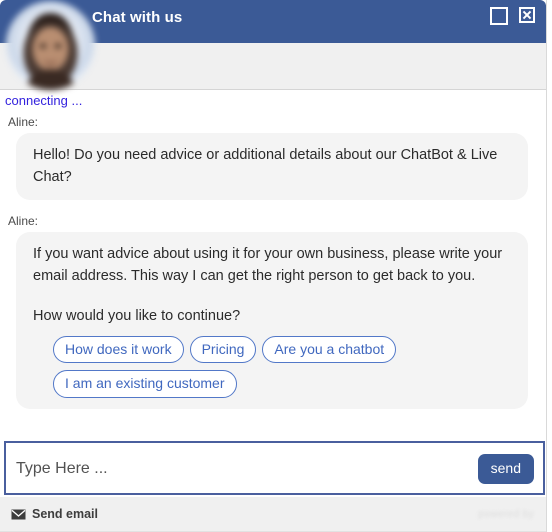 The width and height of the screenshot is (552, 532). Describe the element at coordinates (549, 266) in the screenshot. I see `widget-right-edge` at that location.